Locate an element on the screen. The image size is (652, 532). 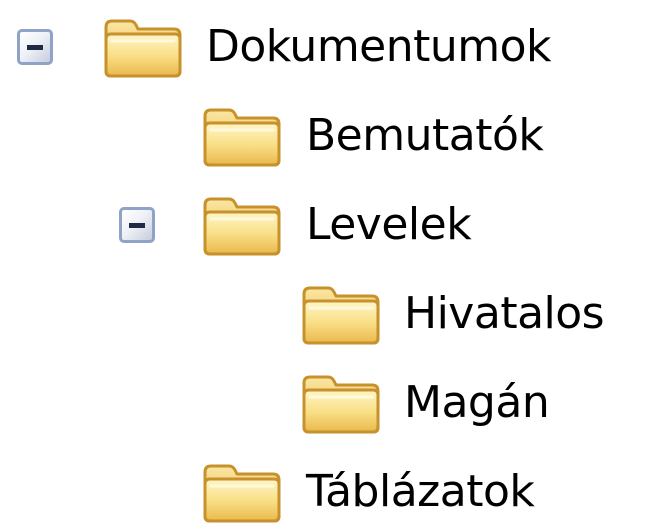
tree-node-label: Magán is located at coordinates (477, 402).